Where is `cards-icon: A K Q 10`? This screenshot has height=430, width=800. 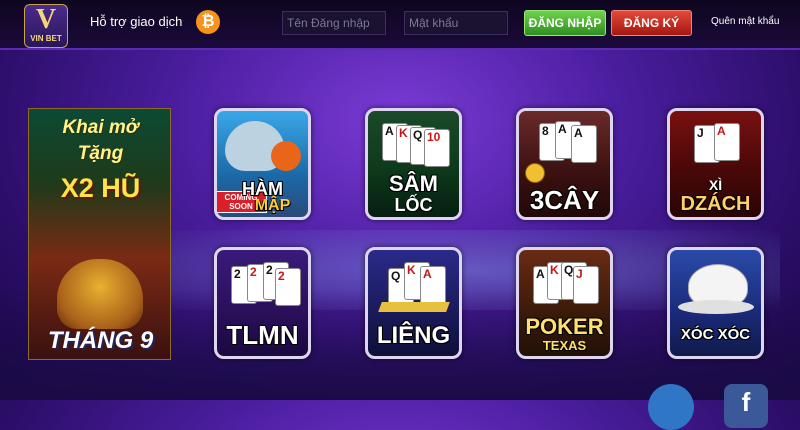
cards-icon: A K Q 10 is located at coordinates (416, 149).